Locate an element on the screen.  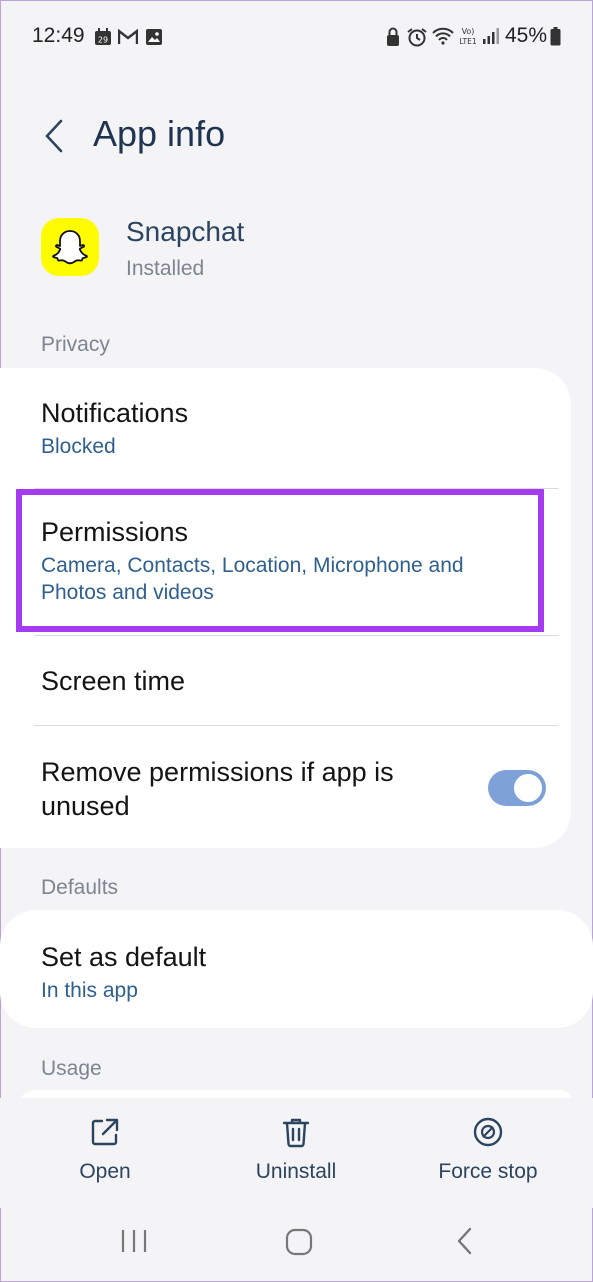
system-back-button is located at coordinates (465, 1243).